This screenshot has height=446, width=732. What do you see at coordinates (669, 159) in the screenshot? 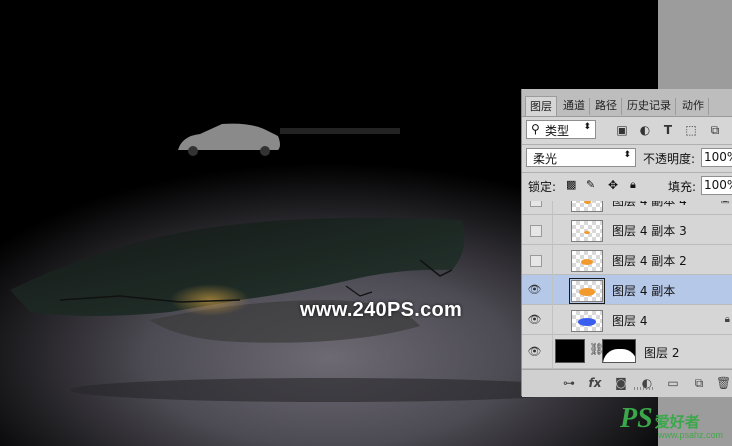
I see `opacity-label: 不透明度:` at bounding box center [669, 159].